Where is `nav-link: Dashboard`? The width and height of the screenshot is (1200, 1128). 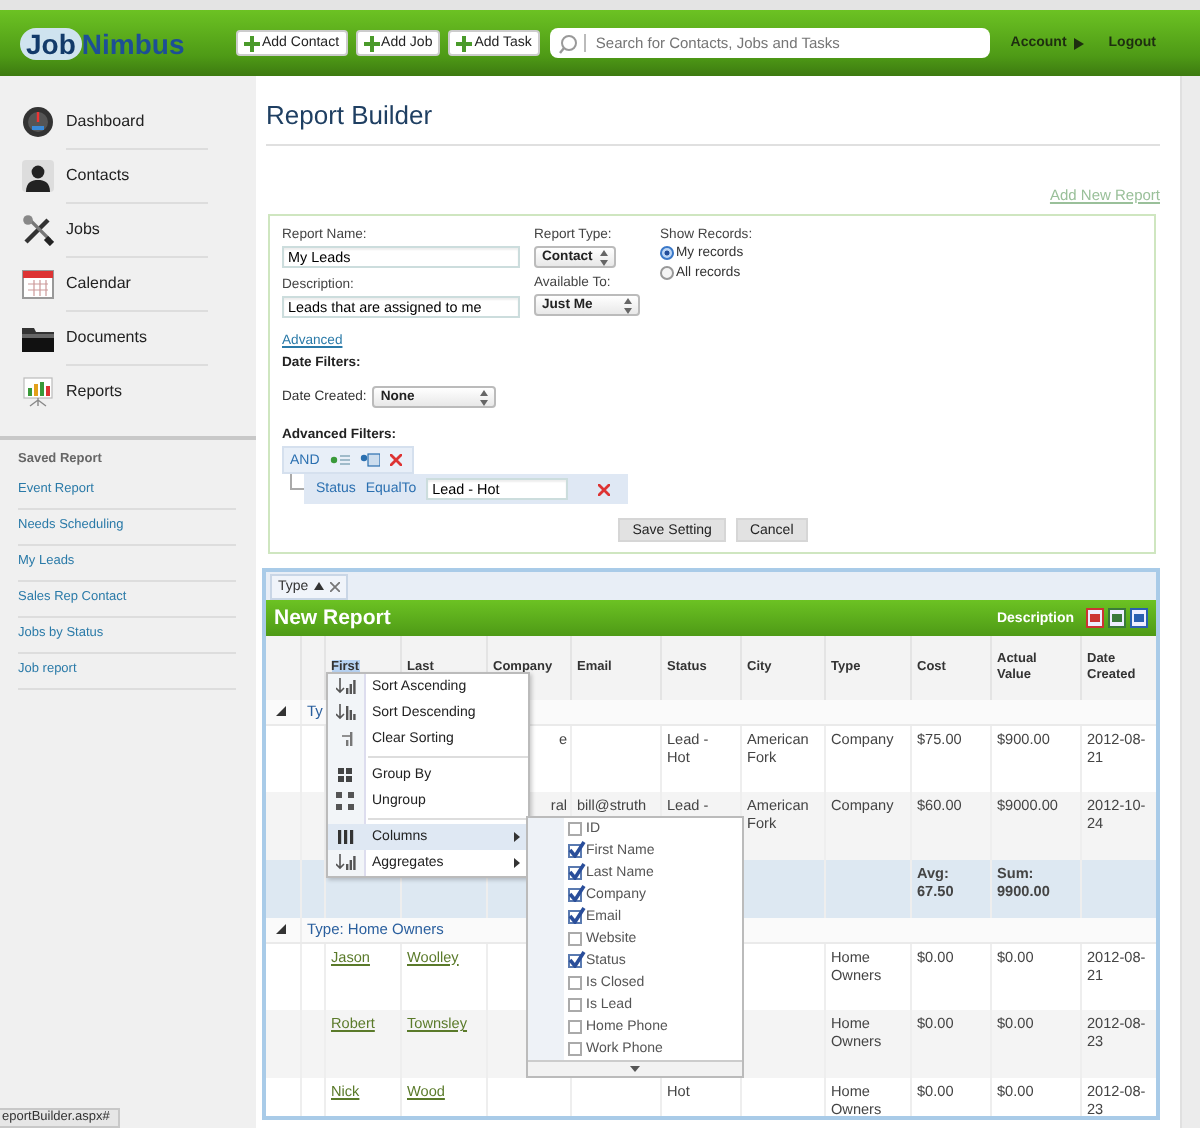
nav-link: Dashboard is located at coordinates (137, 121).